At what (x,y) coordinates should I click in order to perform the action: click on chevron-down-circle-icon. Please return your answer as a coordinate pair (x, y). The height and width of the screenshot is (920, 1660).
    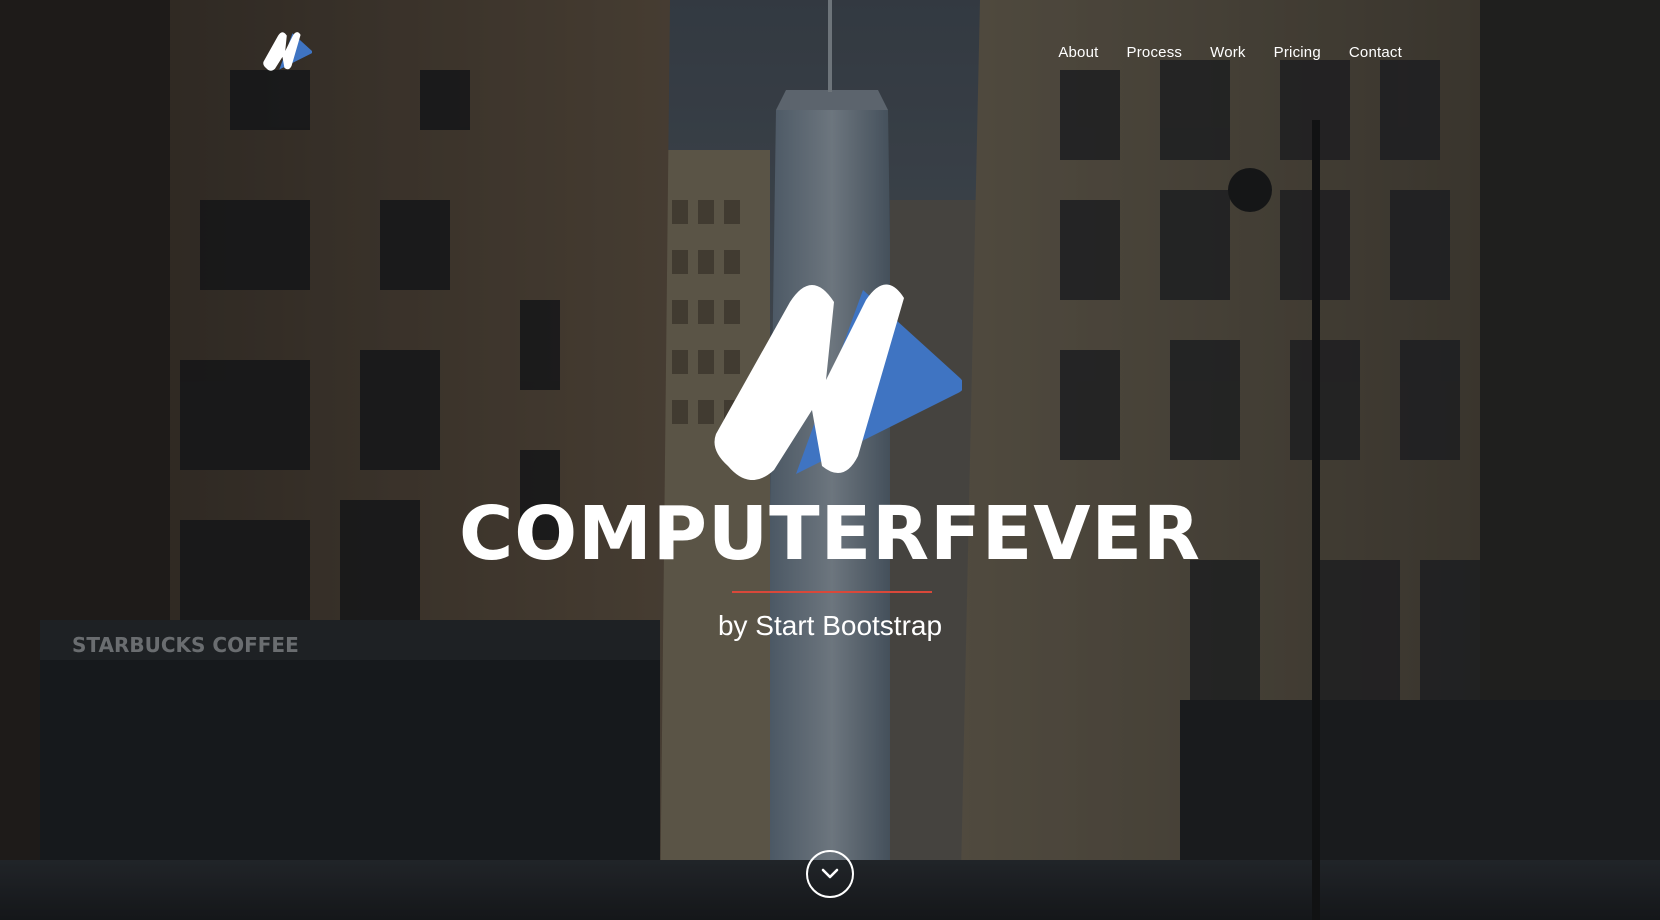
    Looking at the image, I should click on (830, 873).